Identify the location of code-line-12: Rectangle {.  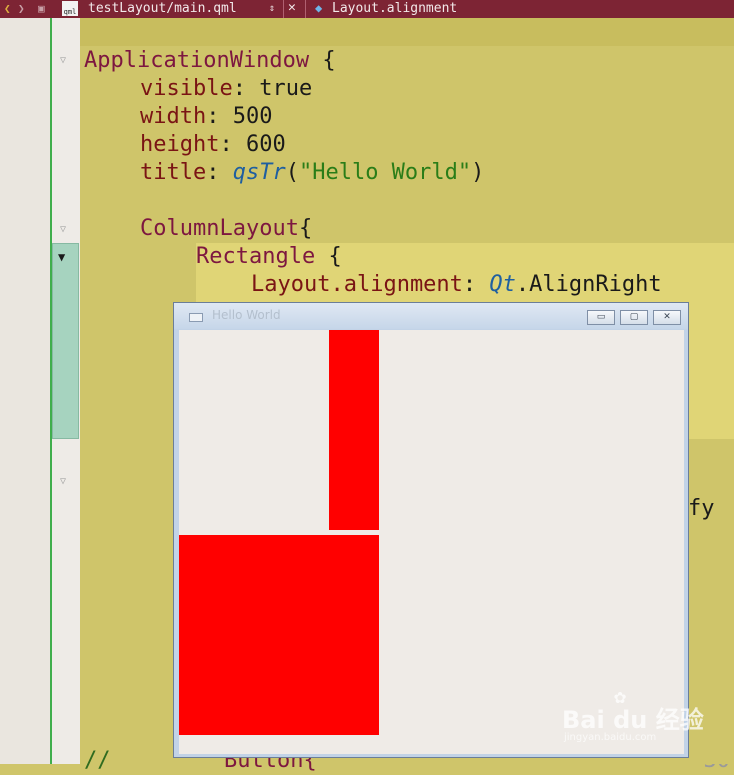
(269, 257).